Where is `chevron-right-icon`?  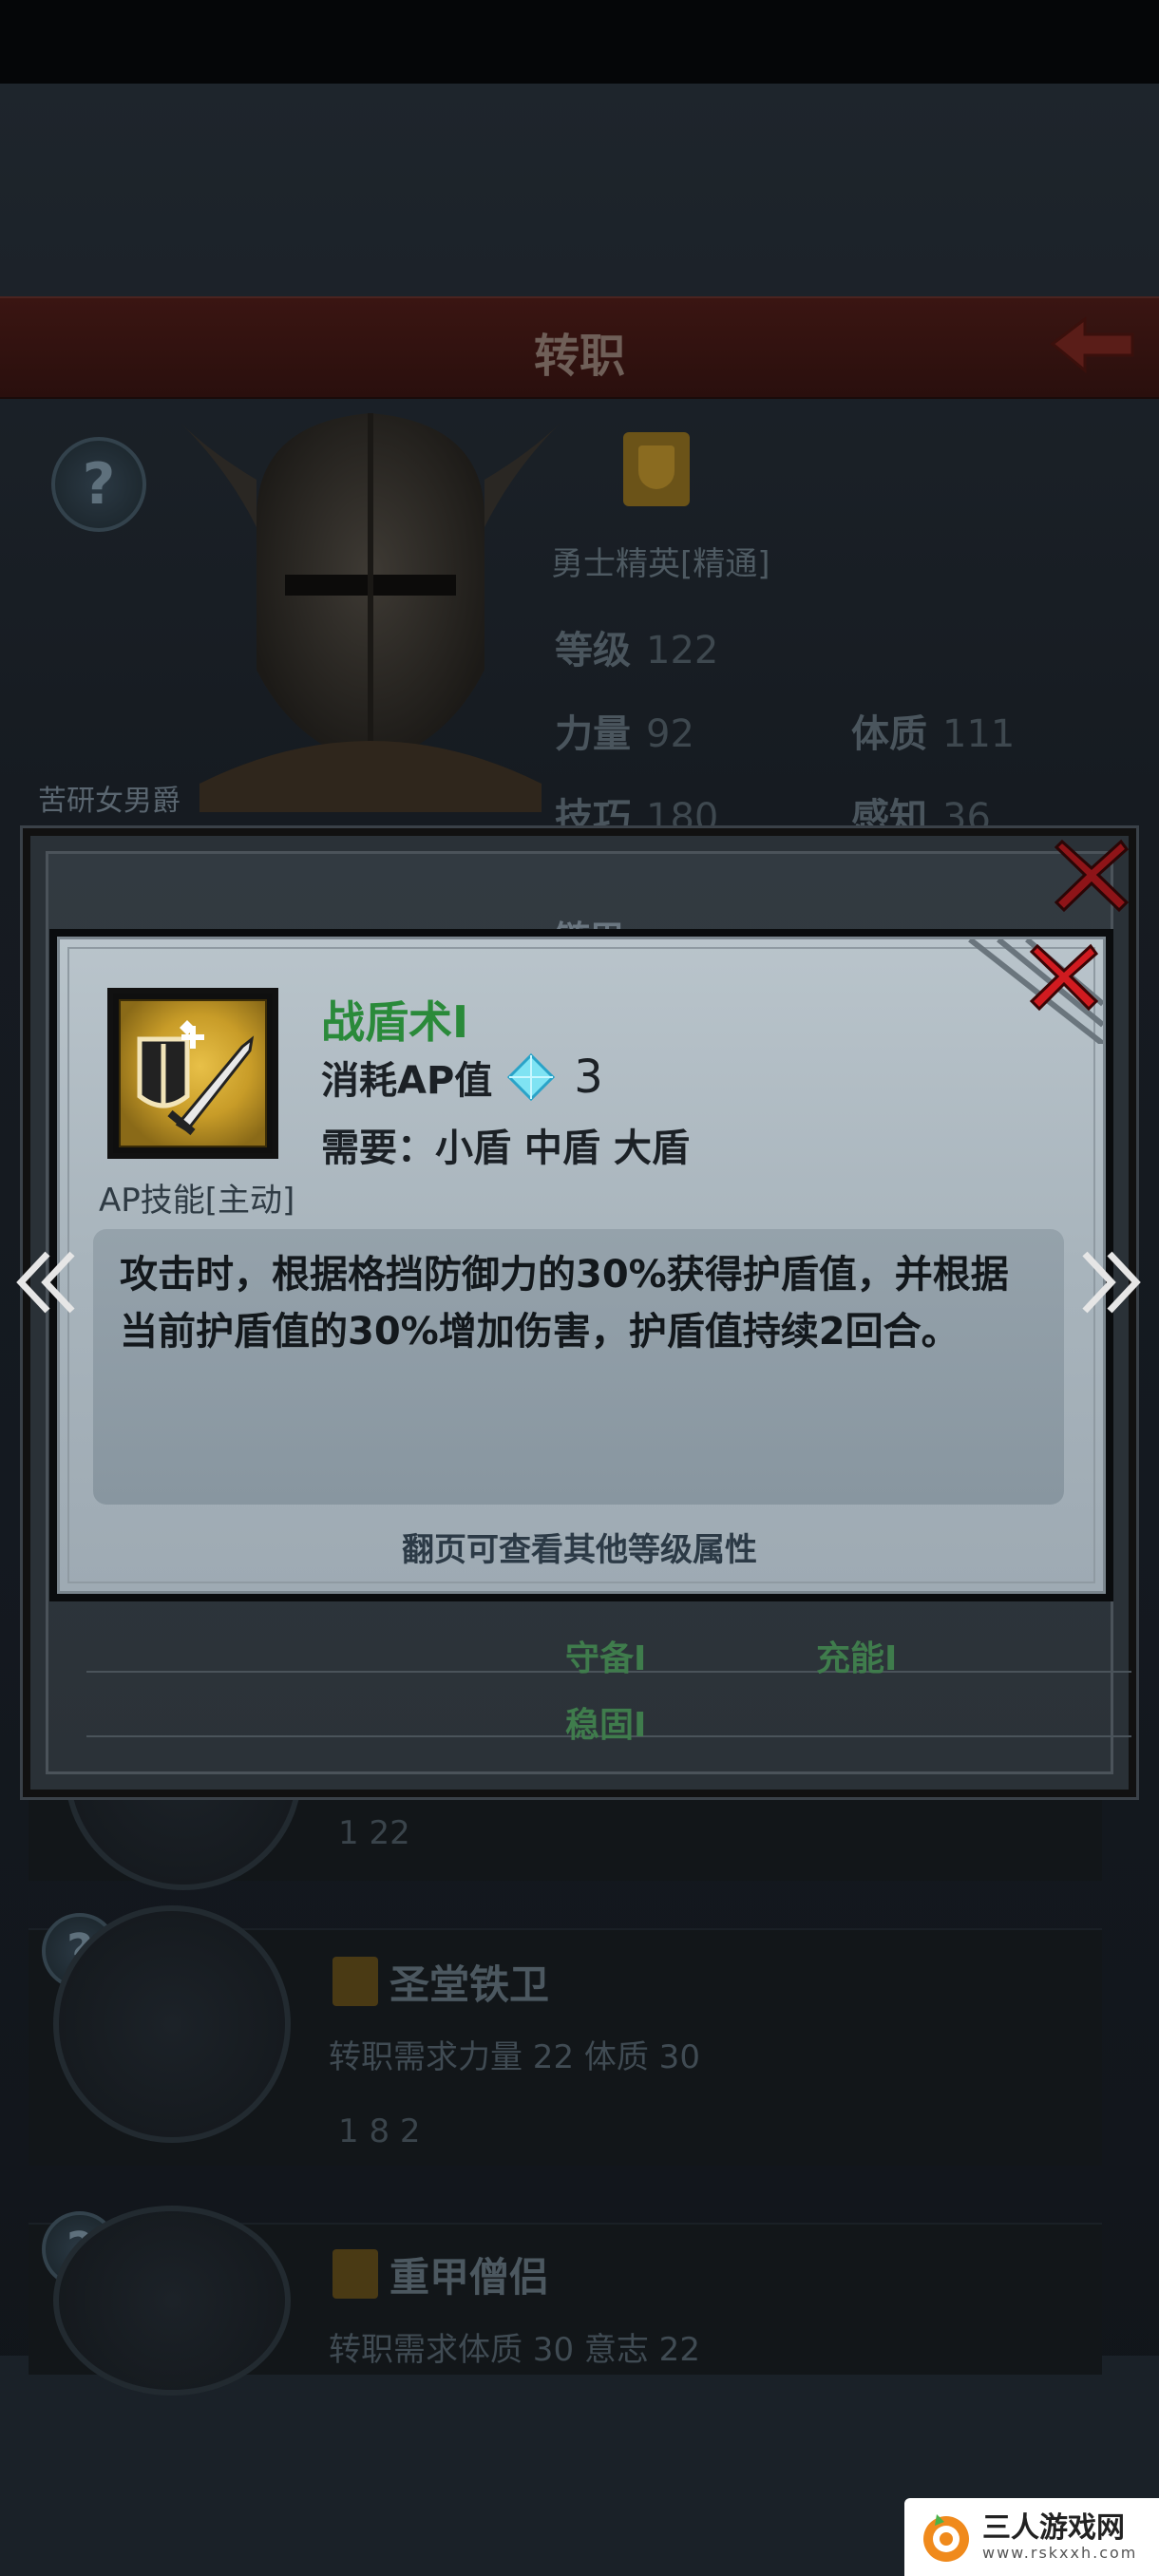
chevron-right-icon is located at coordinates (1110, 1282).